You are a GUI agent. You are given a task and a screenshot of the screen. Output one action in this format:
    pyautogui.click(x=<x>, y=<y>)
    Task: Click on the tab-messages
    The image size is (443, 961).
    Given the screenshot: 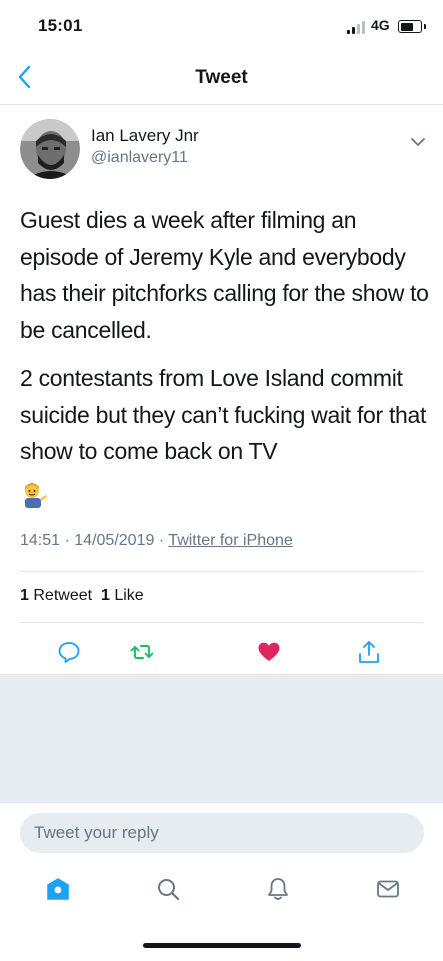 What is the action you would take?
    pyautogui.click(x=388, y=889)
    